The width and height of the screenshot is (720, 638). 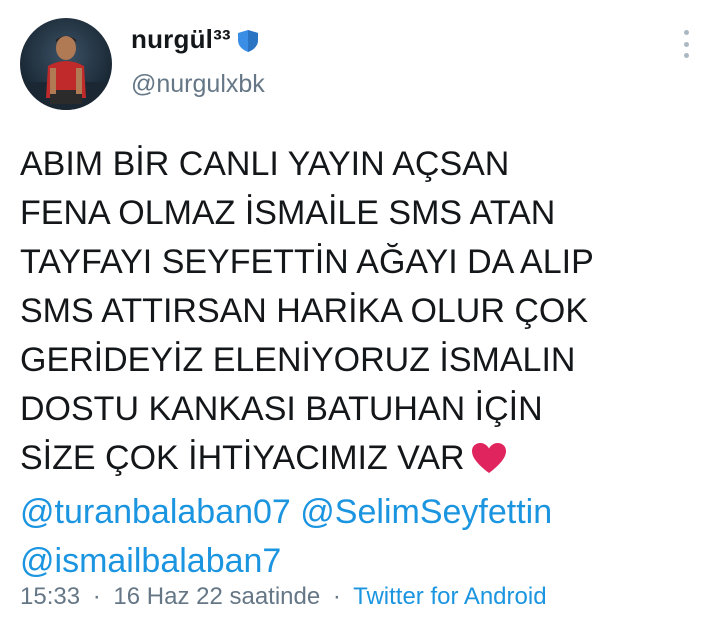 I want to click on tweet-line: TAYFAYI SEYFETTİN AĞAYI DA ALIP, so click(x=307, y=262).